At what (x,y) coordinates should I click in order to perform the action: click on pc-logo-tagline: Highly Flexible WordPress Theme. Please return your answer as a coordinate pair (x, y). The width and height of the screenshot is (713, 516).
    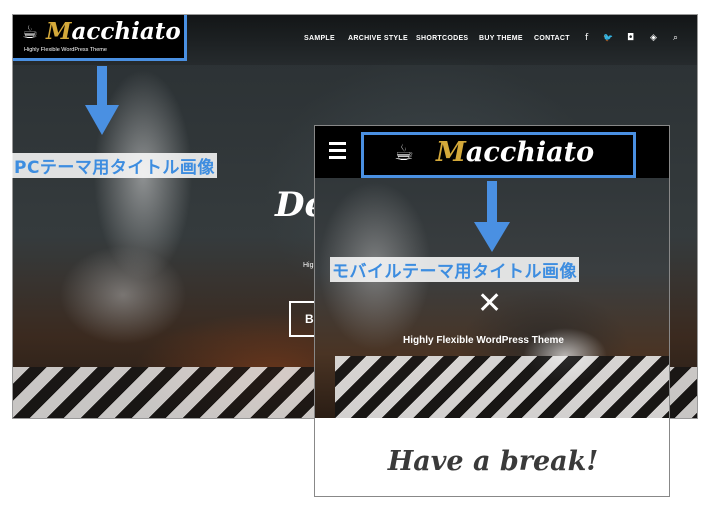
    Looking at the image, I should click on (65, 50).